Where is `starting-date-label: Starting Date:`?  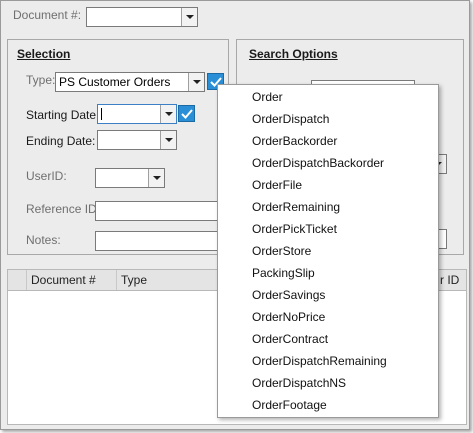 starting-date-label: Starting Date: is located at coordinates (63, 115).